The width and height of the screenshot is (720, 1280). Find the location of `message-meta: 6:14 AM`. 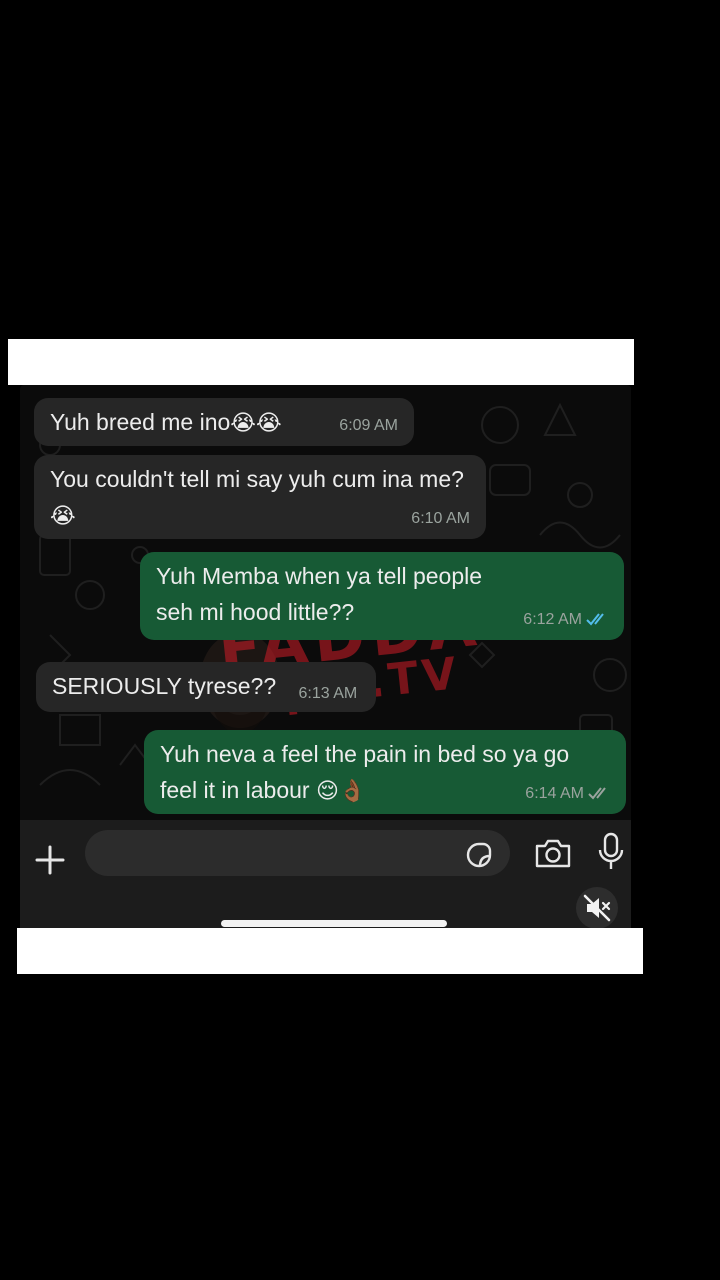

message-meta: 6:14 AM is located at coordinates (567, 794).